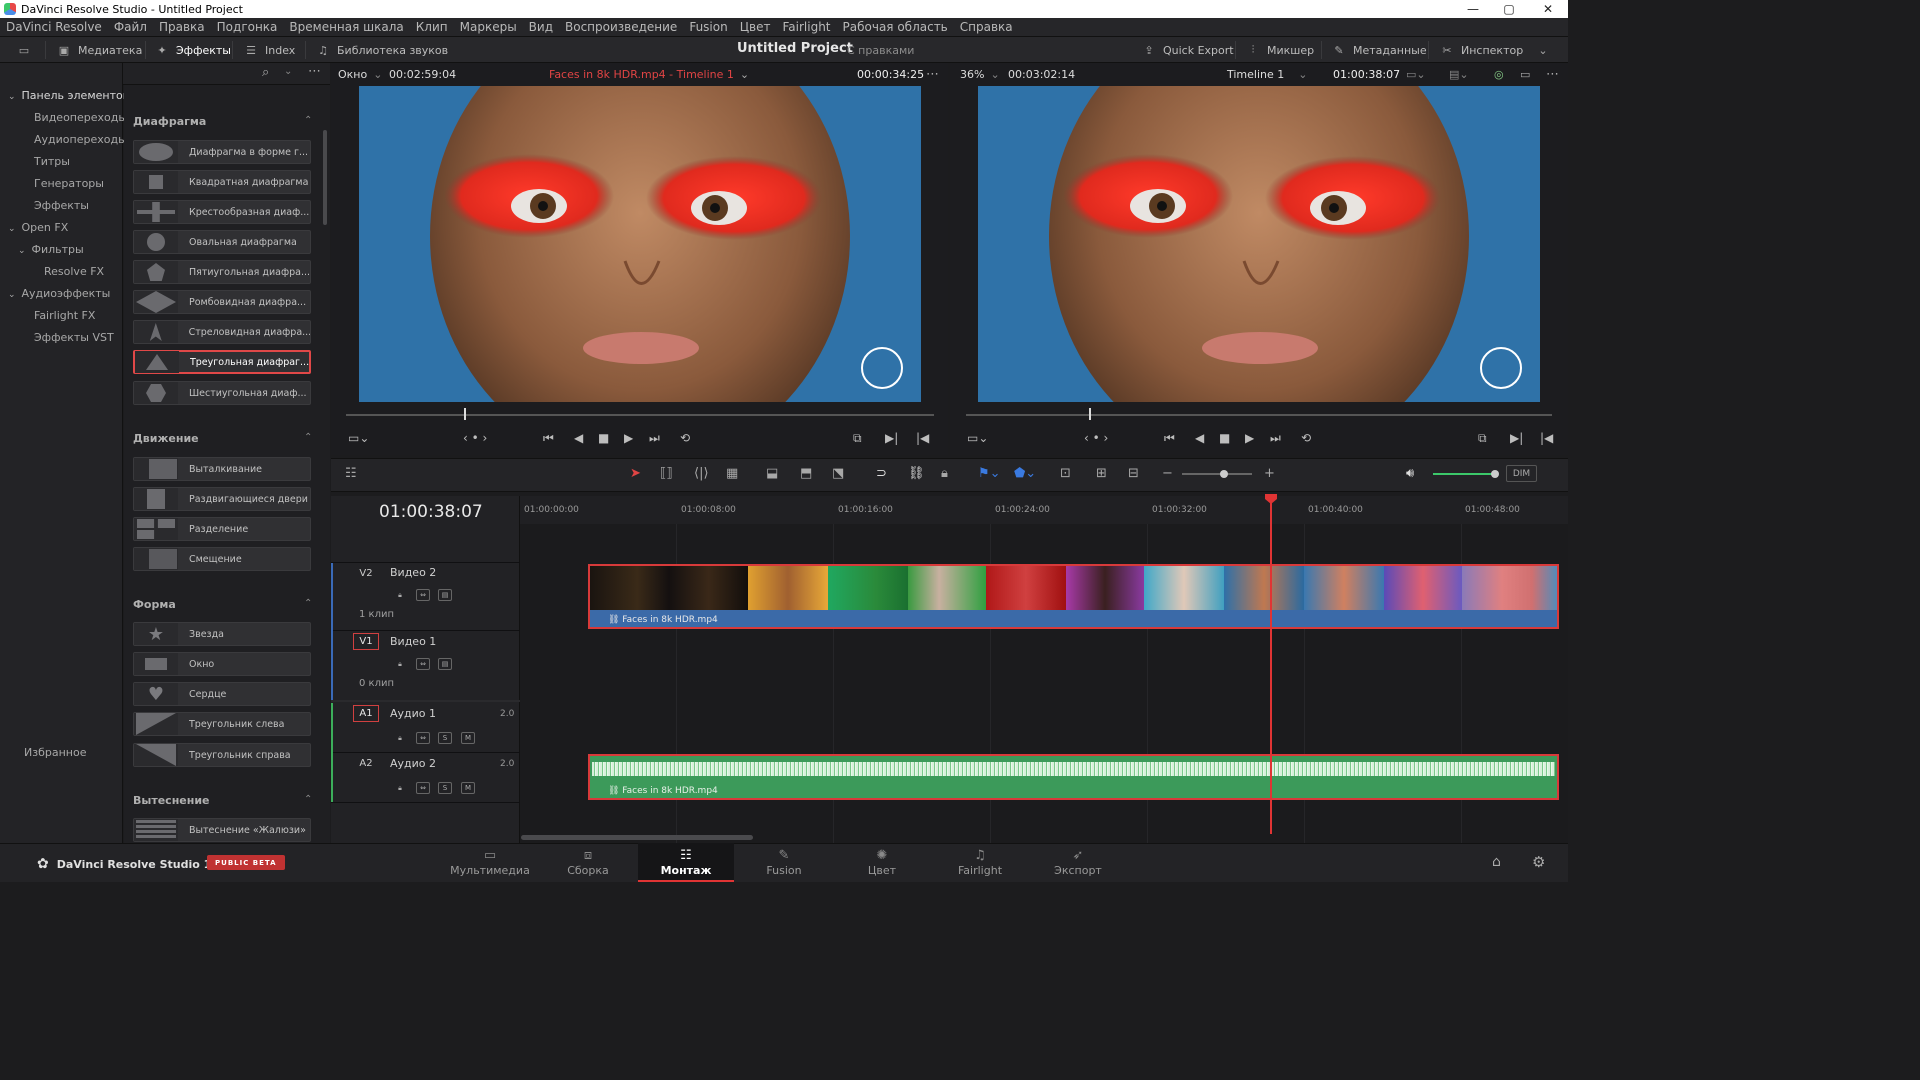 This screenshot has height=1080, width=1920. I want to click on track-name-a2: Аудио 2, so click(413, 763).